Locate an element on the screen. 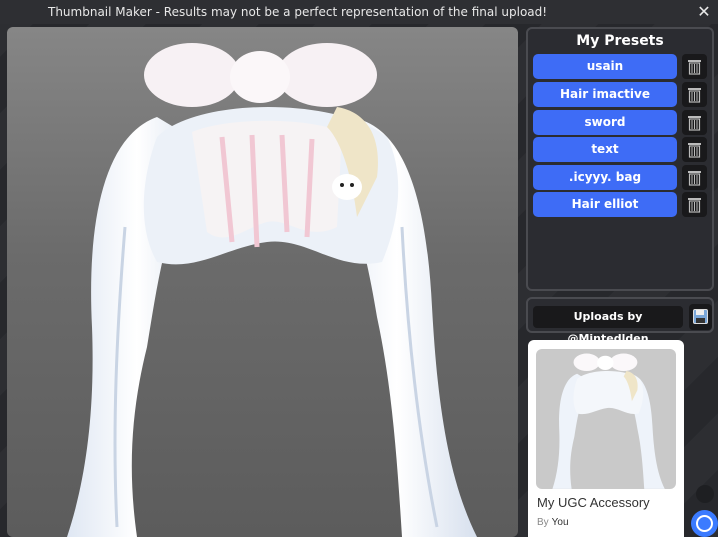 This screenshot has height=537, width=718. uploads-by-button: Uploads by @Mintedlden is located at coordinates (608, 325).